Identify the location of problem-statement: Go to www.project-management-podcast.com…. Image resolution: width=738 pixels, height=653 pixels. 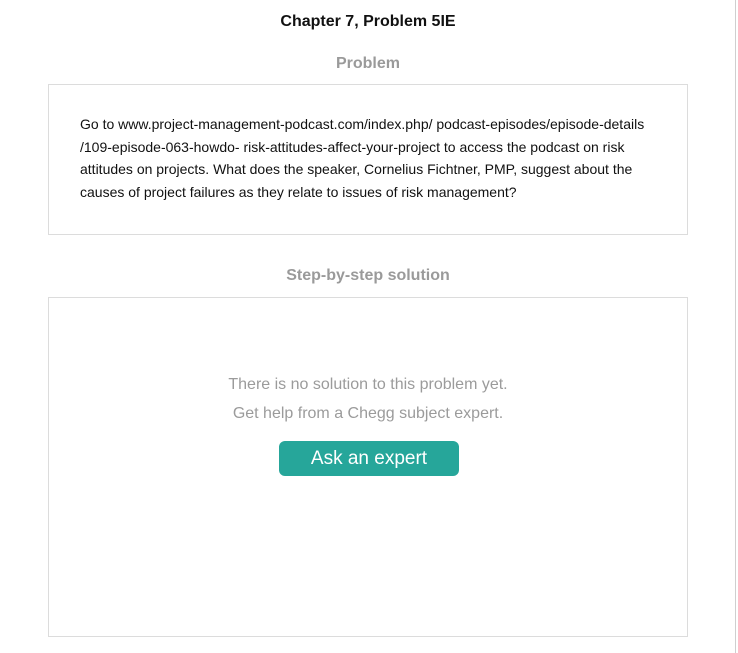
(370, 158).